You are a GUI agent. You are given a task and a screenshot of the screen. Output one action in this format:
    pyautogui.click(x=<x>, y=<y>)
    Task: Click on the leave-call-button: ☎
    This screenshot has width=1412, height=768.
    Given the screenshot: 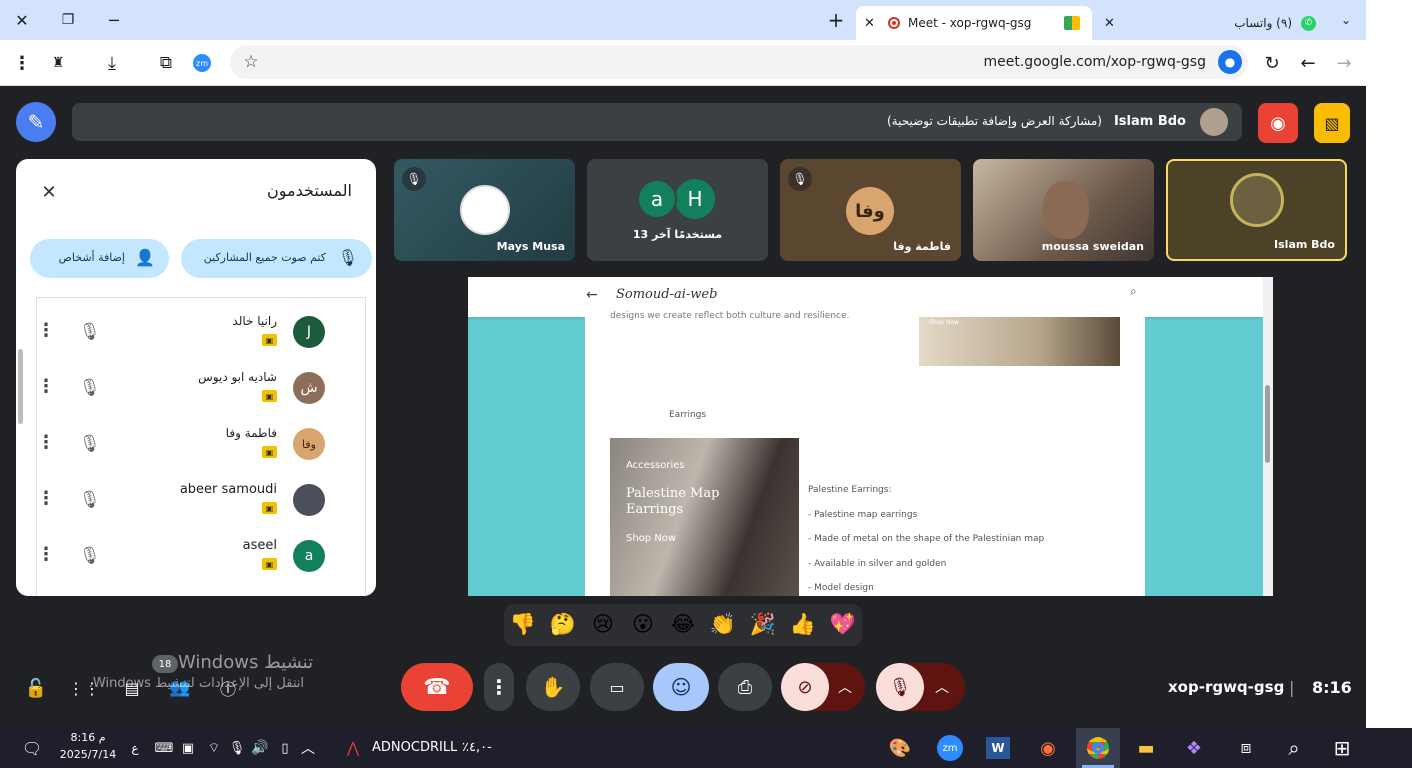 What is the action you would take?
    pyautogui.click(x=437, y=687)
    